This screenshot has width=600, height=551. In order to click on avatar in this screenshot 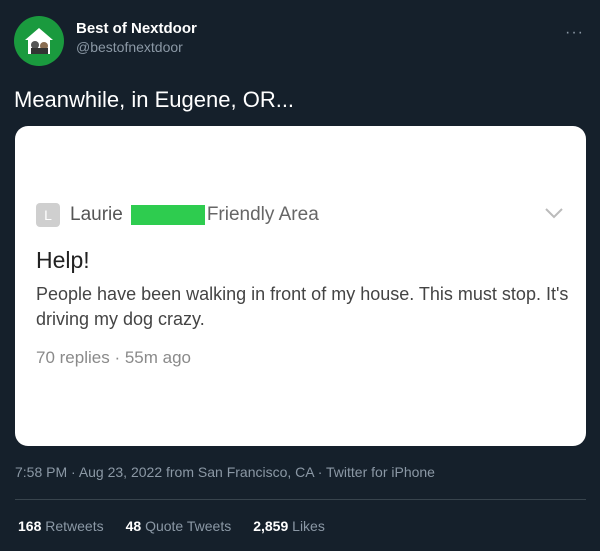, I will do `click(39, 41)`.